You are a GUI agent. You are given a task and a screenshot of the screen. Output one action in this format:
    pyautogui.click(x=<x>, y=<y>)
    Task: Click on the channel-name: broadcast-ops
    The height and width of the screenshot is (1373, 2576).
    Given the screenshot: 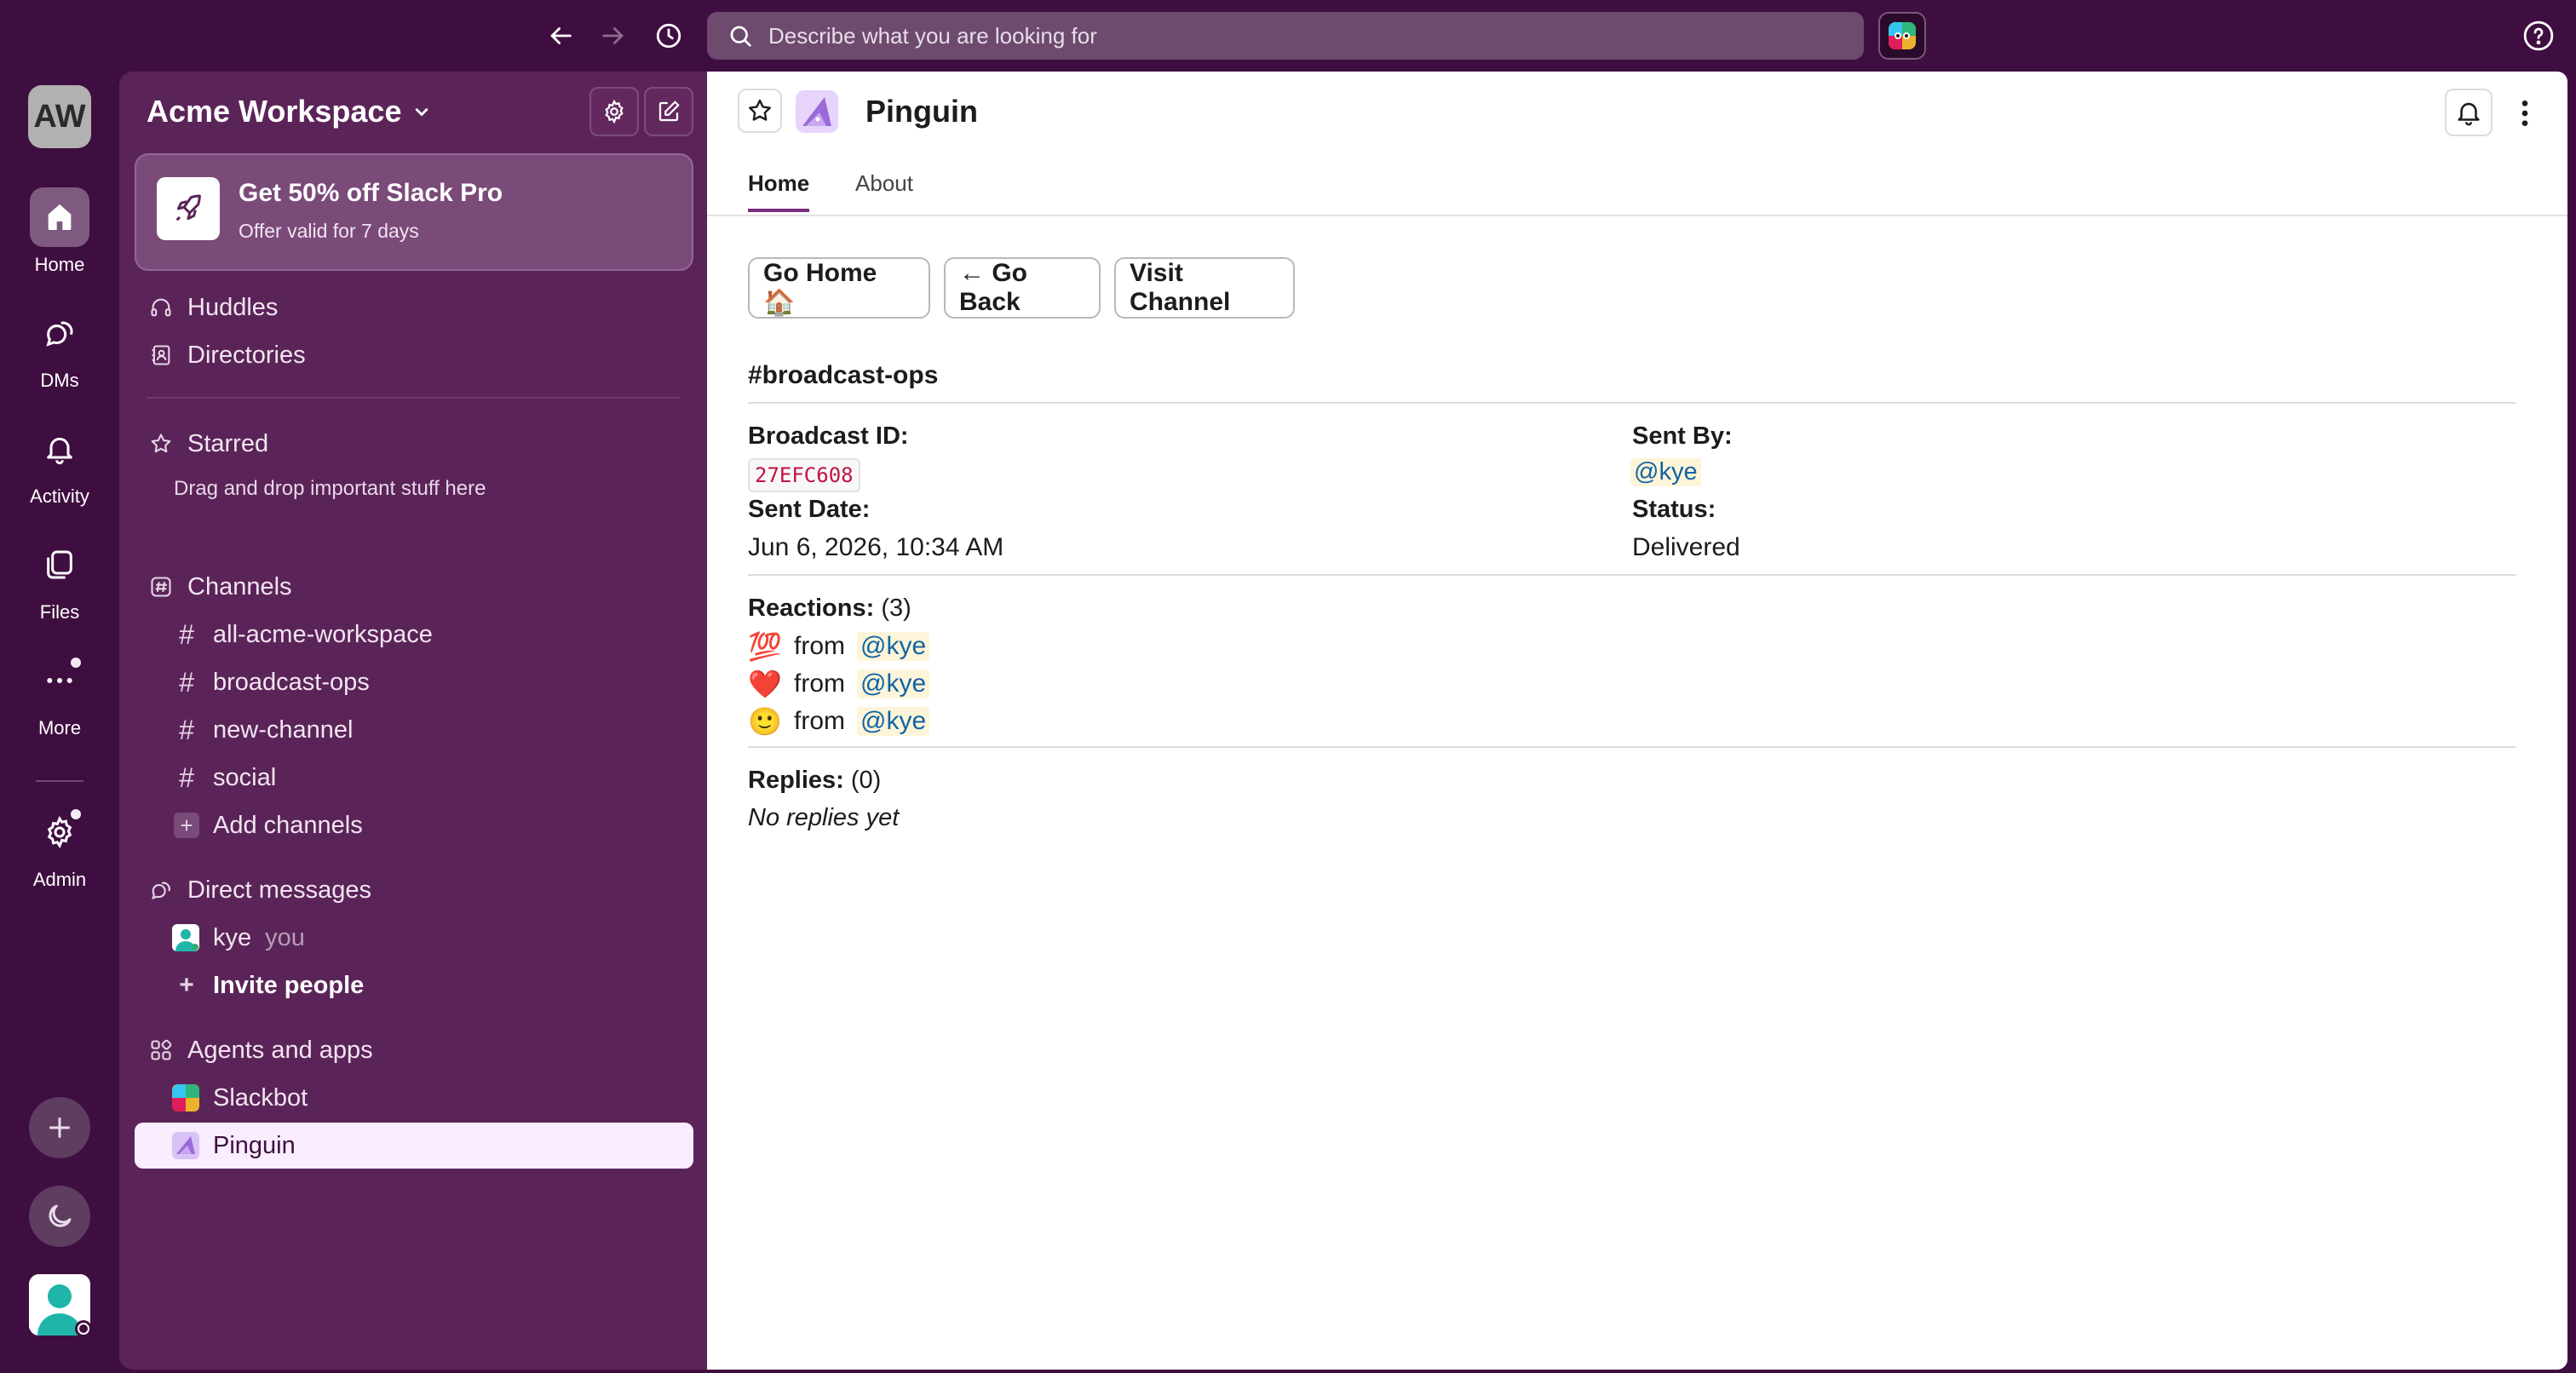 What is the action you would take?
    pyautogui.click(x=291, y=682)
    